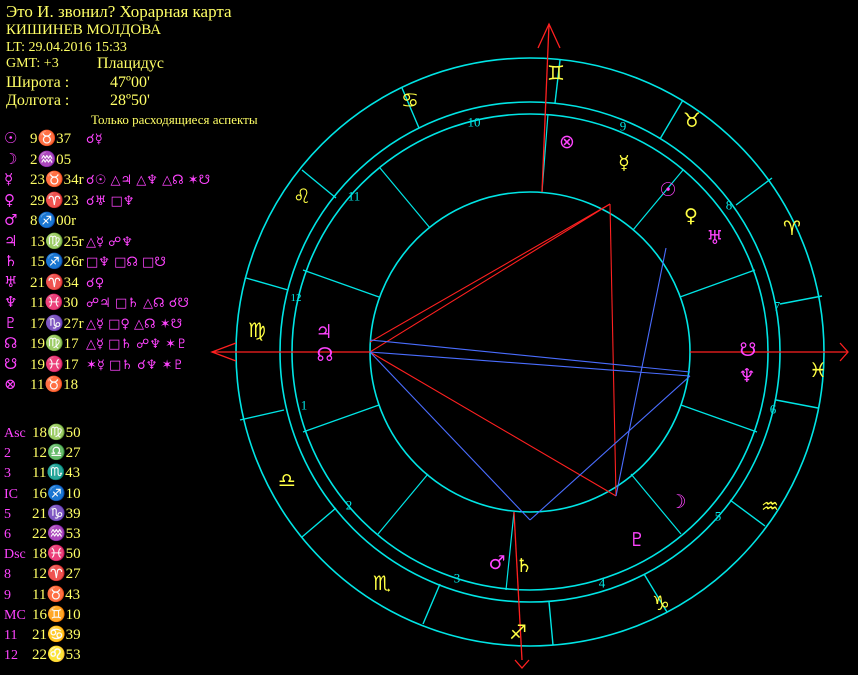 The height and width of the screenshot is (675, 858). I want to click on house-number-10: 10, so click(474, 122).